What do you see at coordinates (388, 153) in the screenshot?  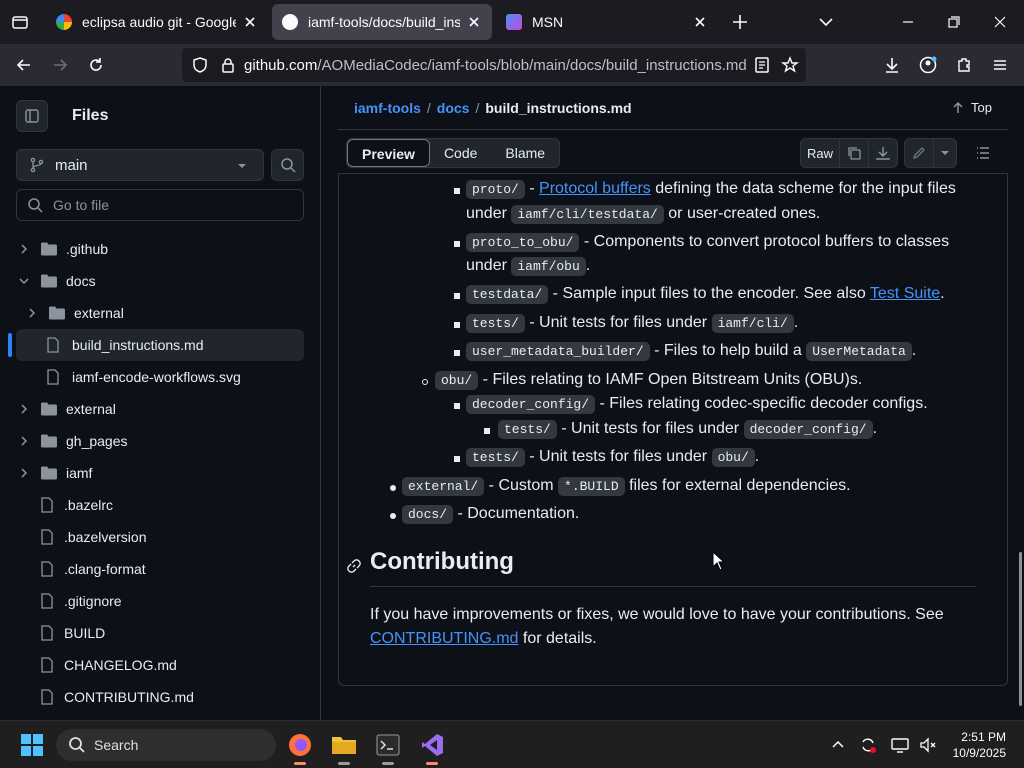 I see `tab-preview: Preview` at bounding box center [388, 153].